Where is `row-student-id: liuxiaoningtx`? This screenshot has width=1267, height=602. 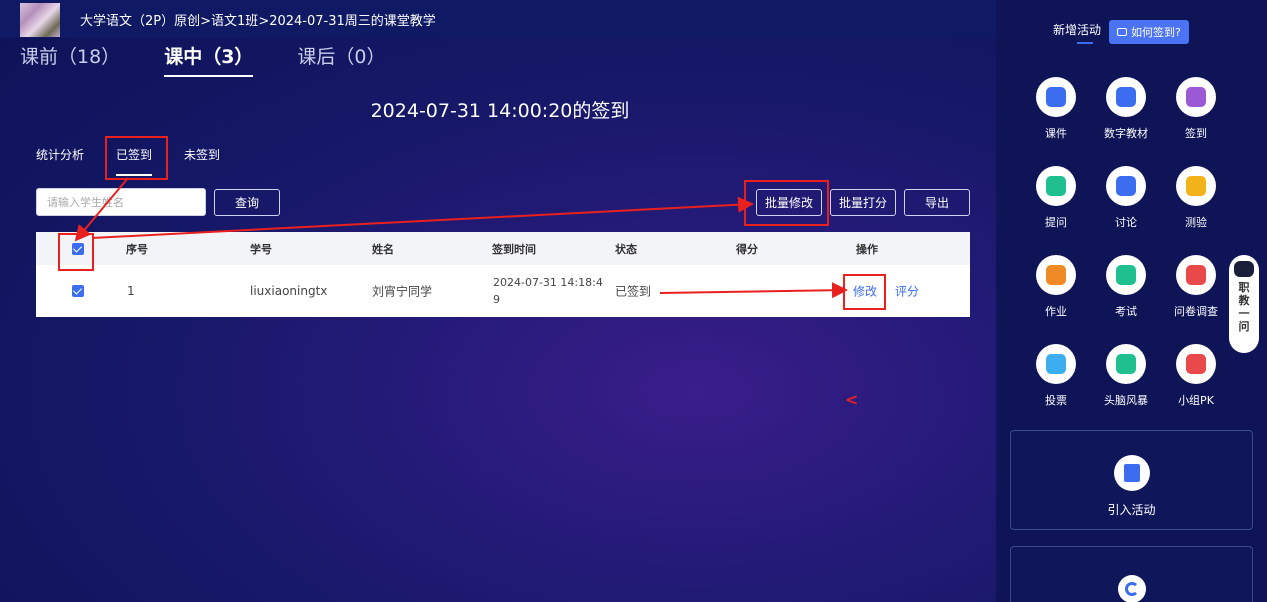 row-student-id: liuxiaoningtx is located at coordinates (289, 291).